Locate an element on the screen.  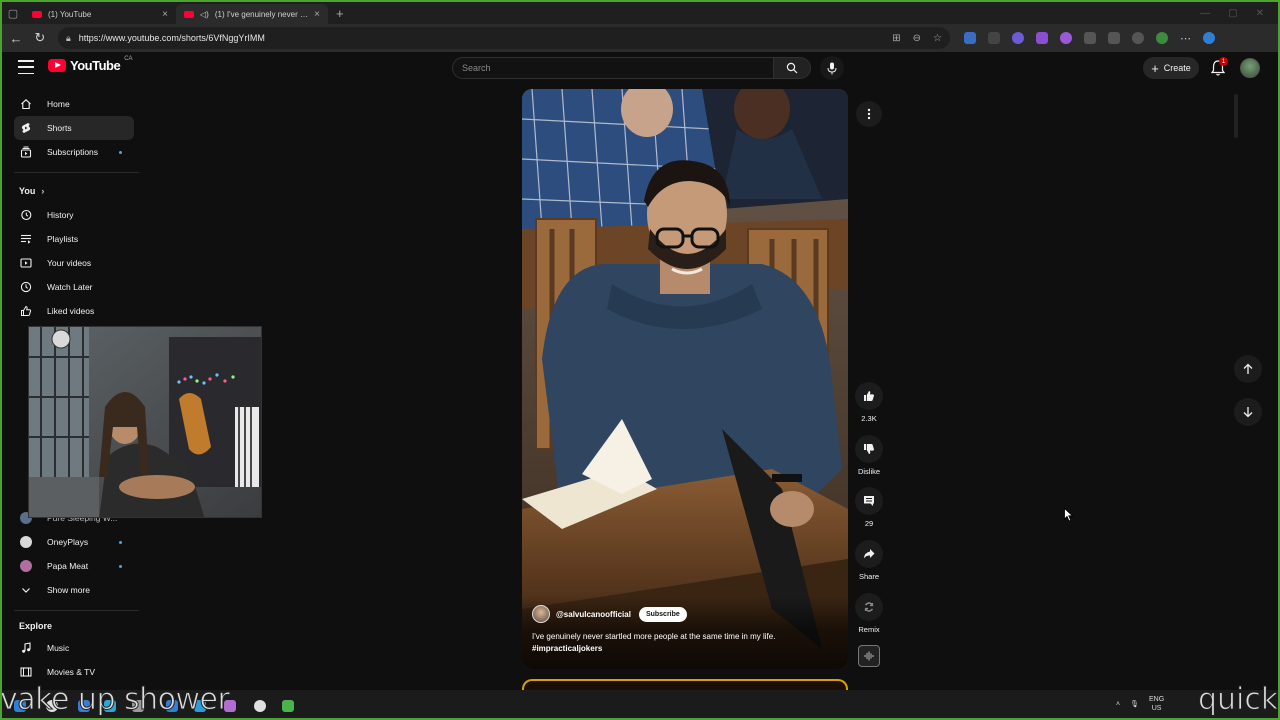
sidebar-item-label: Show more is located at coordinates (68, 590).